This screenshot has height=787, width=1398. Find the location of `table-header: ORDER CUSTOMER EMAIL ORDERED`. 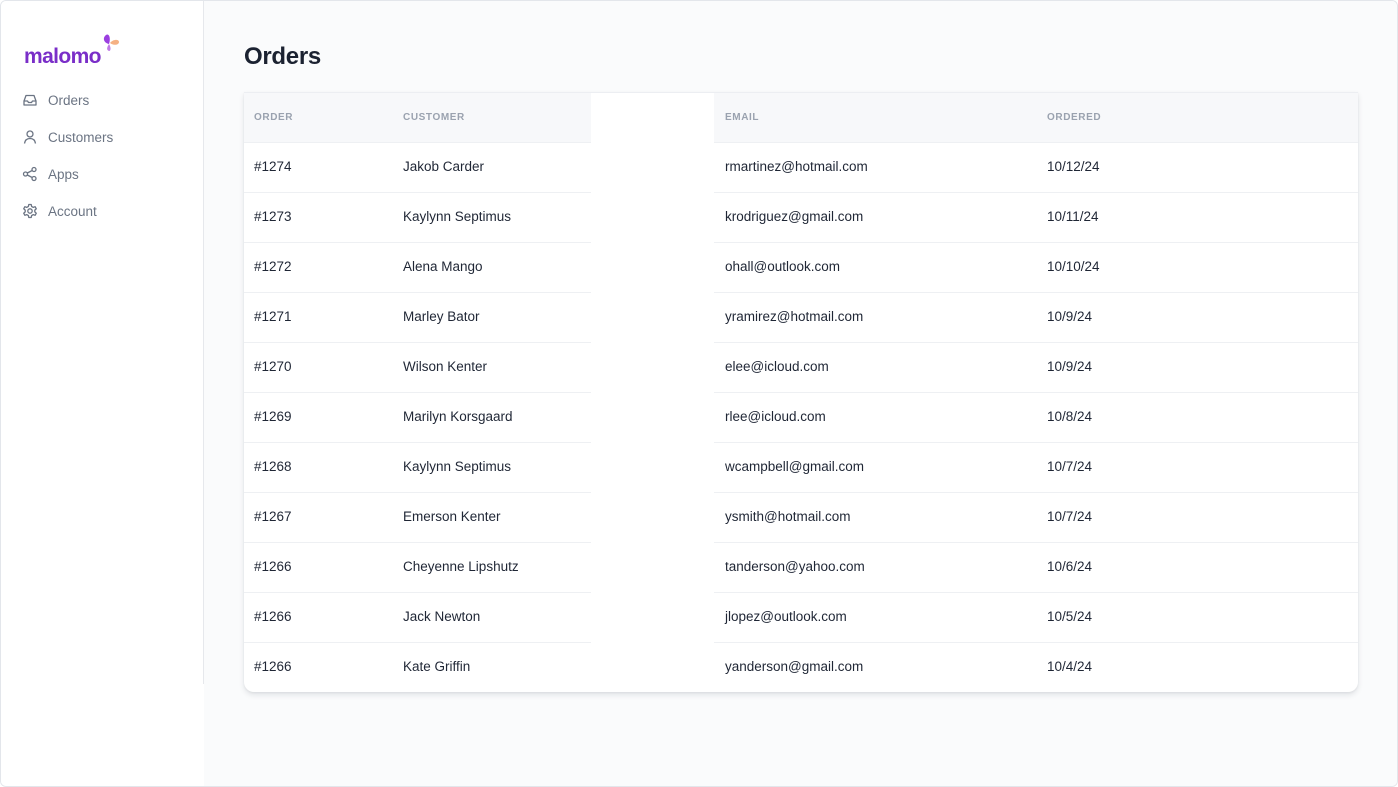

table-header: ORDER CUSTOMER EMAIL ORDERED is located at coordinates (801, 117).